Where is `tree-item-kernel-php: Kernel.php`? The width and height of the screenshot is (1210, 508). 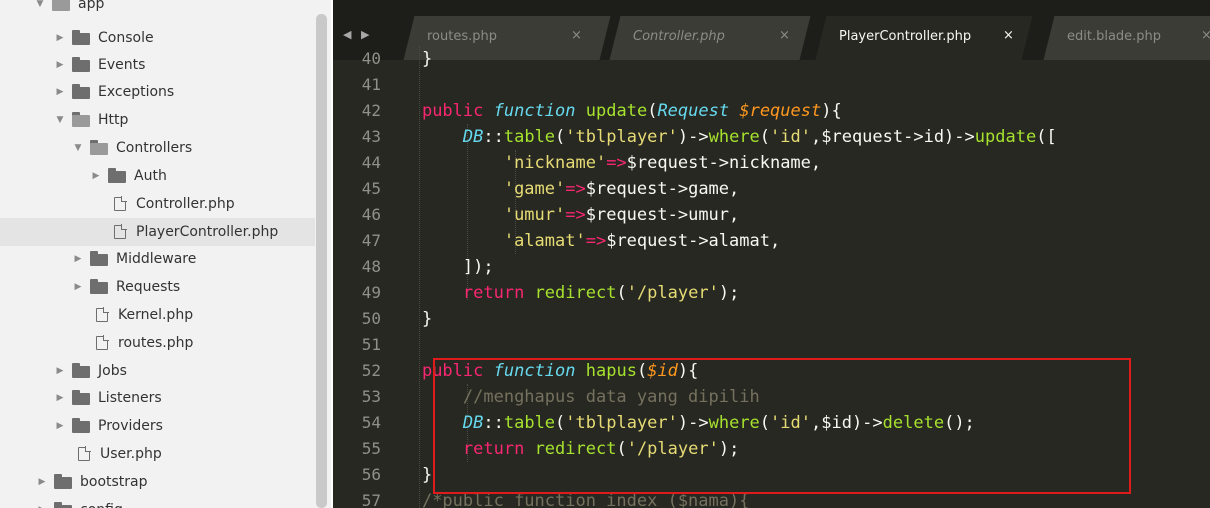
tree-item-kernel-php: Kernel.php is located at coordinates (157, 315).